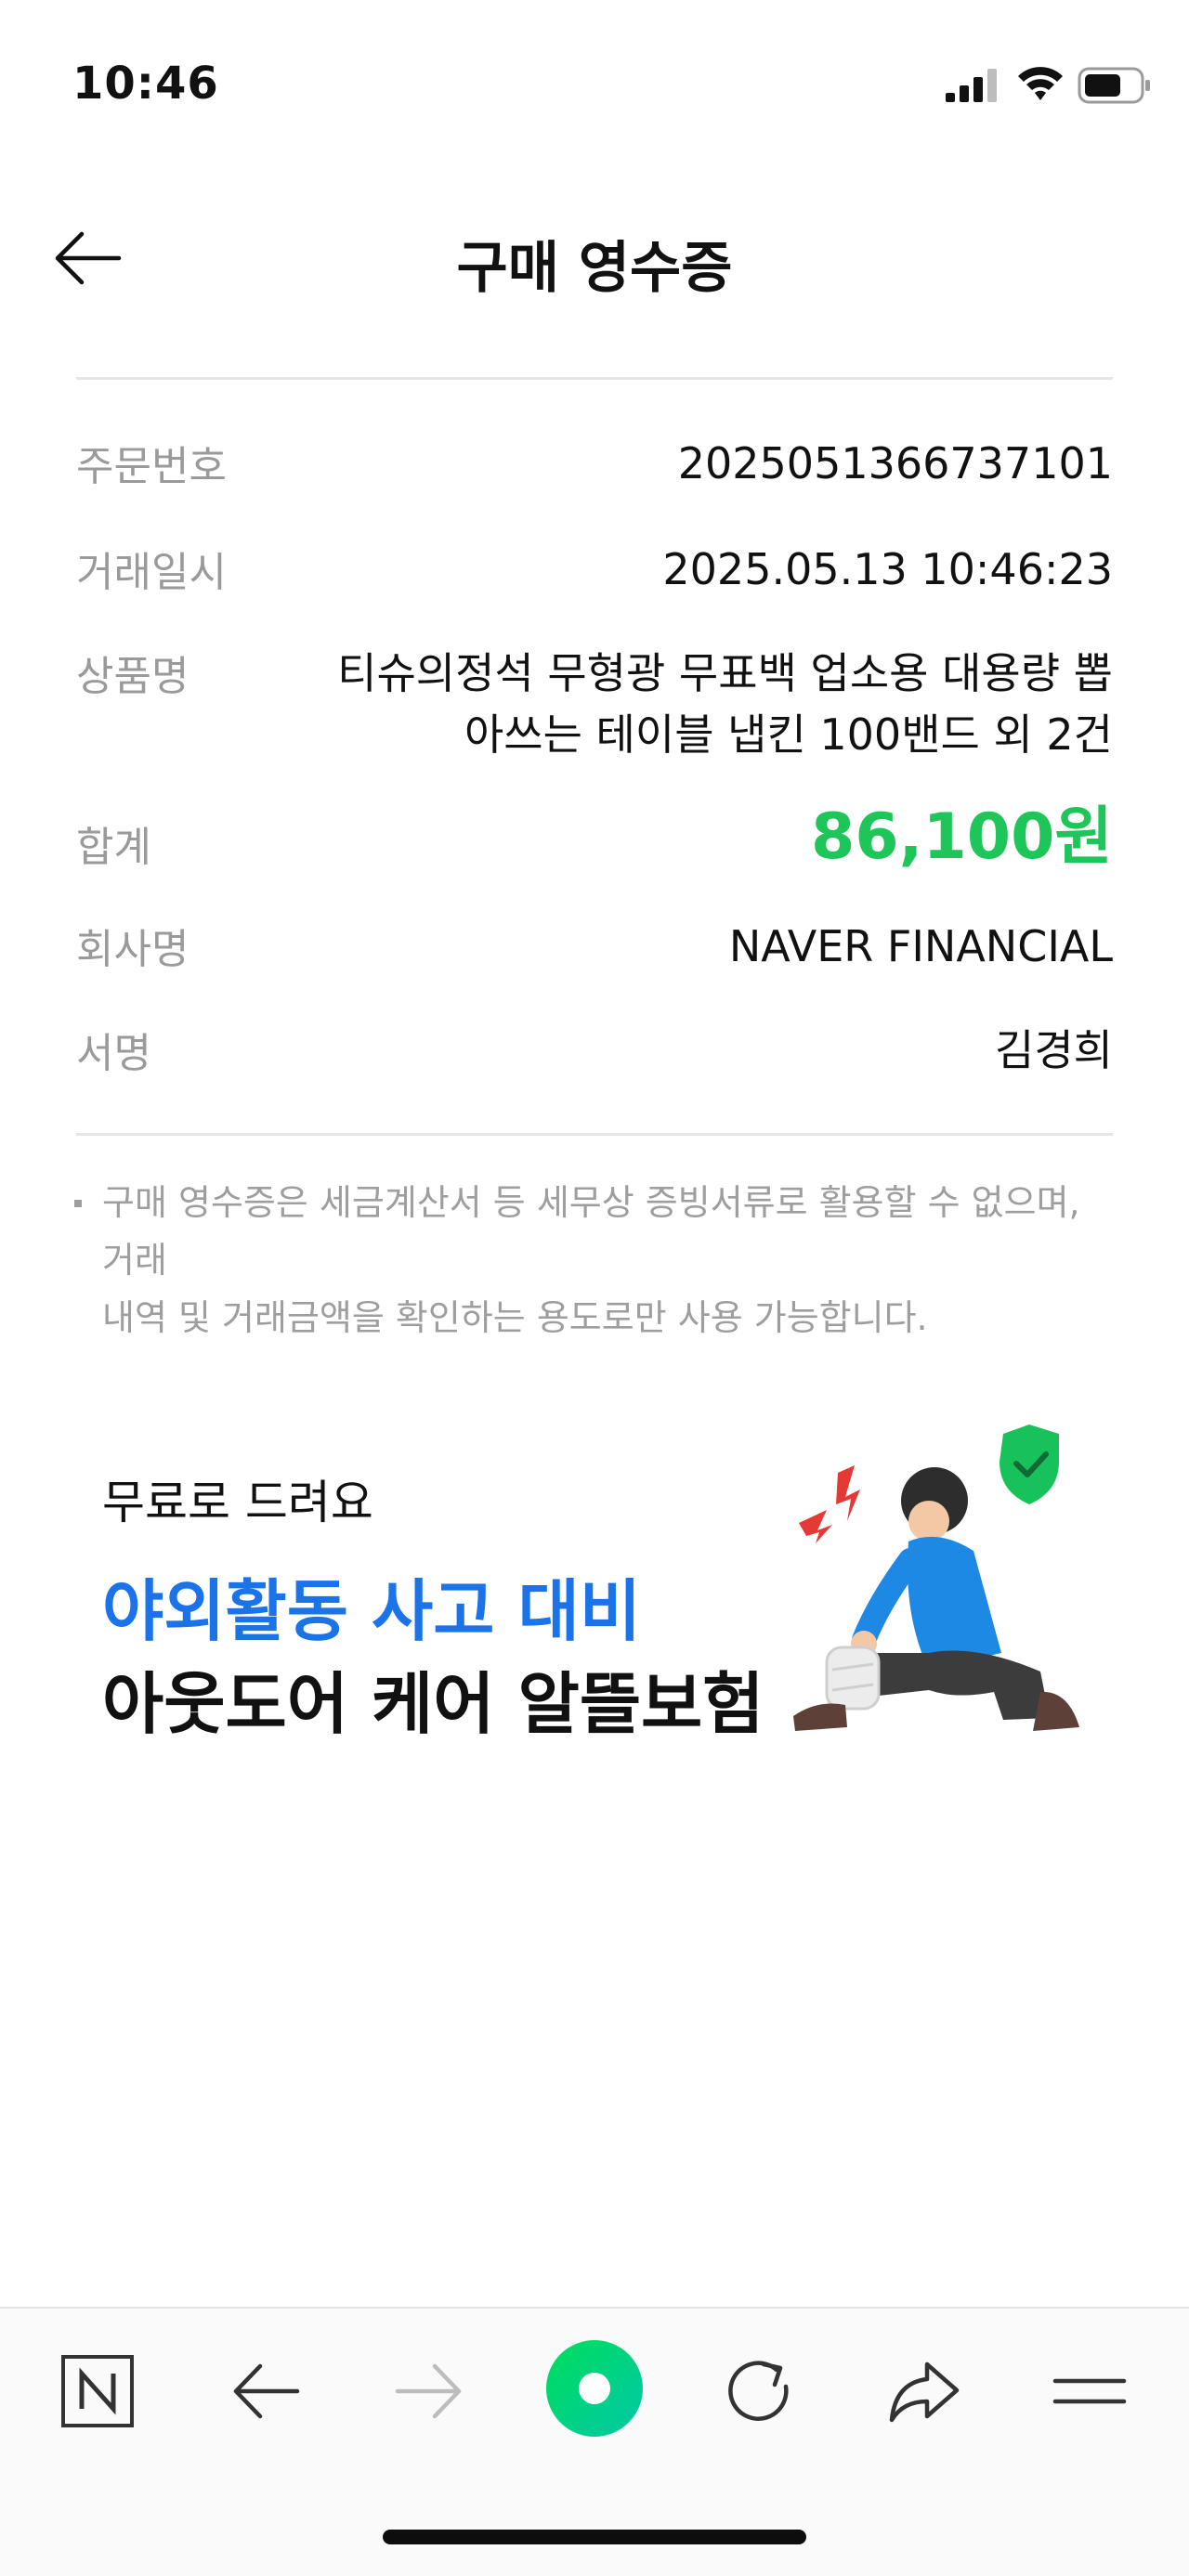  Describe the element at coordinates (924, 2391) in the screenshot. I see `share-icon` at that location.